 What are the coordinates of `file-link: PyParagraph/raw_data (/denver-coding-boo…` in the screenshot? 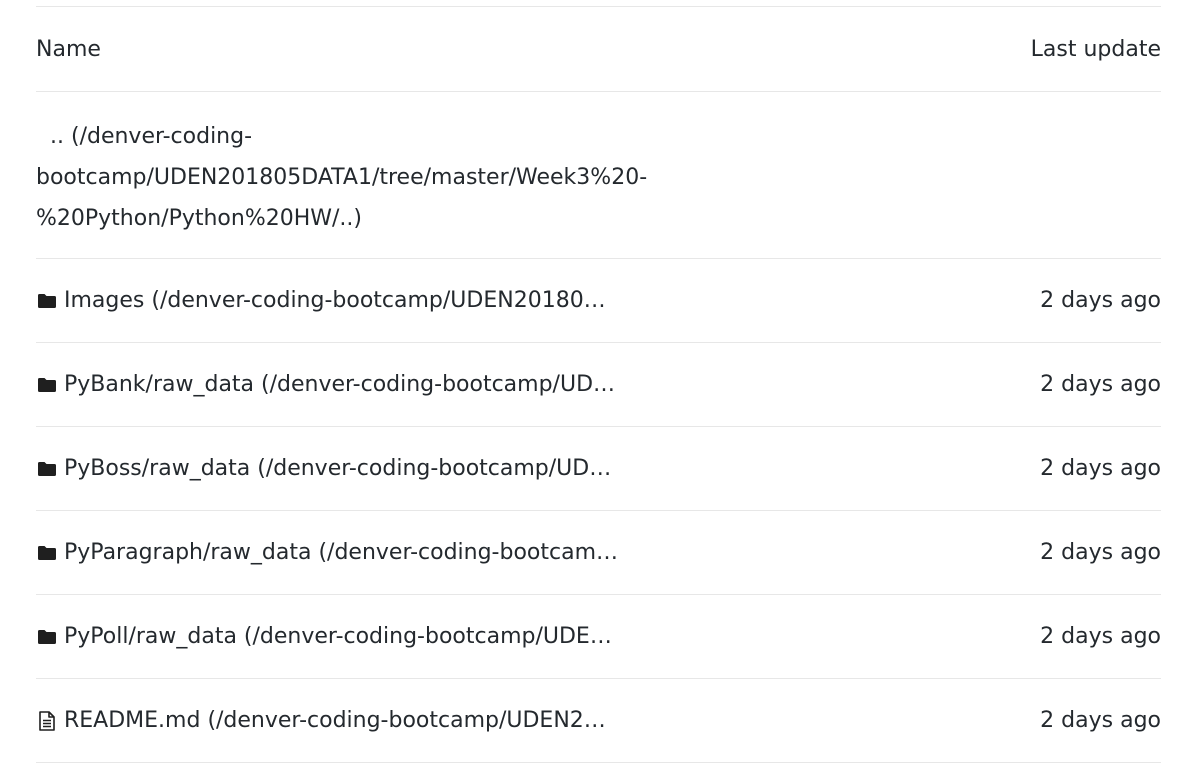 It's located at (341, 552).